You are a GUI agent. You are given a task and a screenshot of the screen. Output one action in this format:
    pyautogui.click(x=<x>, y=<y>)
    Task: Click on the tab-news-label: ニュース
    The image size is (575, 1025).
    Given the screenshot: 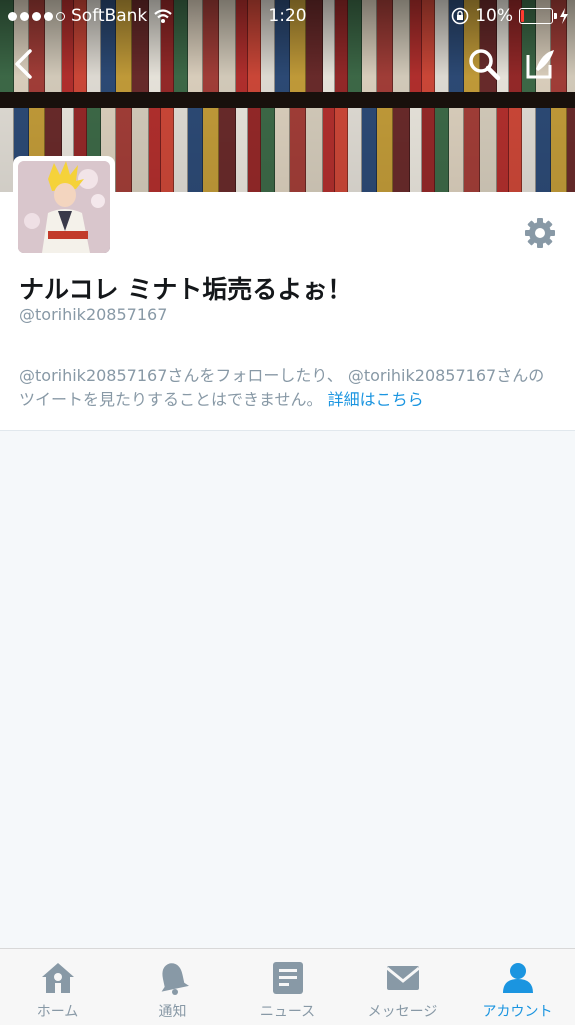 What is the action you would take?
    pyautogui.click(x=287, y=1012)
    